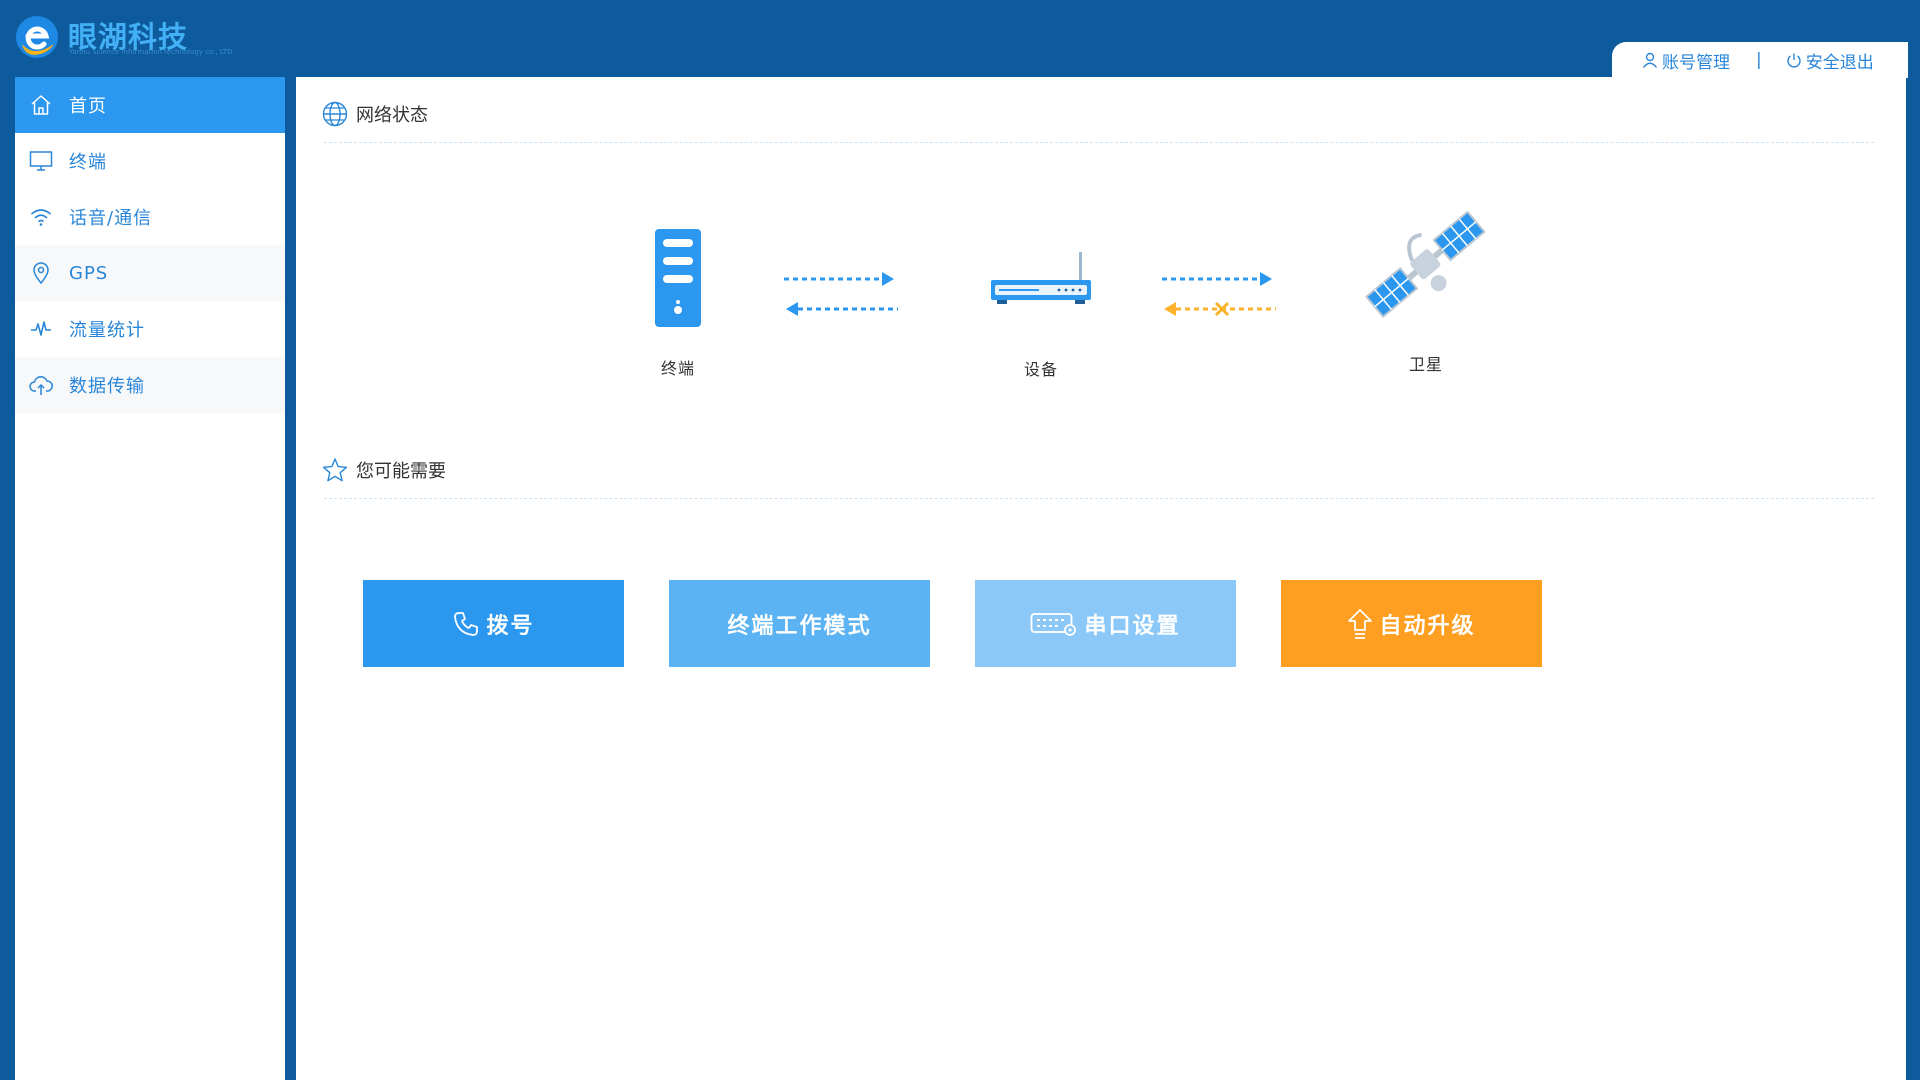 The width and height of the screenshot is (1920, 1080). Describe the element at coordinates (37, 37) in the screenshot. I see `logo-e-icon` at that location.